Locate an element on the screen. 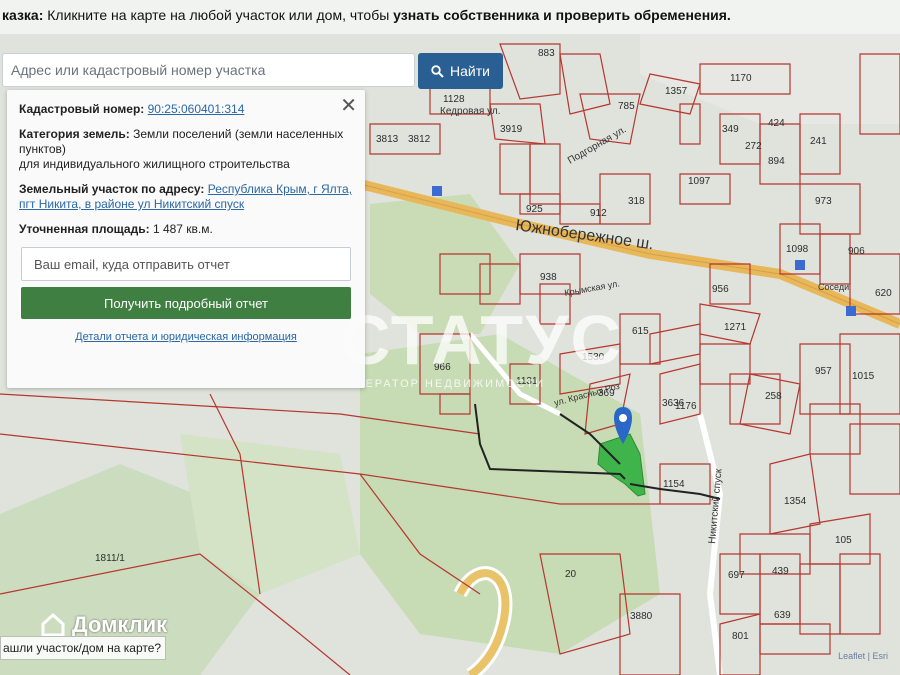 This screenshot has height=675, width=900. parcel-number: 439 is located at coordinates (780, 571).